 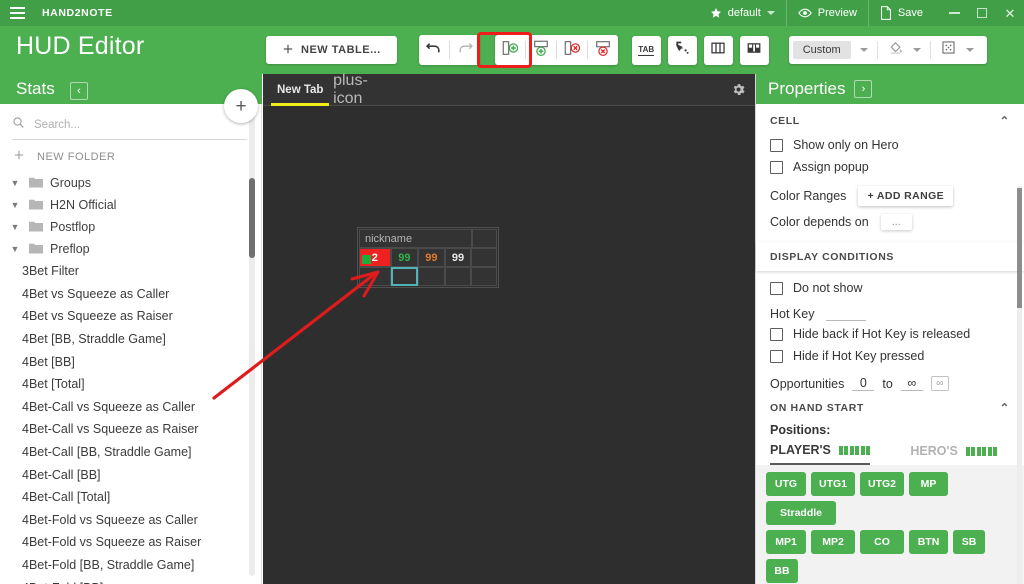 What do you see at coordinates (130, 407) in the screenshot?
I see `list-item: 4Bet-Call vs Squeeze as Caller` at bounding box center [130, 407].